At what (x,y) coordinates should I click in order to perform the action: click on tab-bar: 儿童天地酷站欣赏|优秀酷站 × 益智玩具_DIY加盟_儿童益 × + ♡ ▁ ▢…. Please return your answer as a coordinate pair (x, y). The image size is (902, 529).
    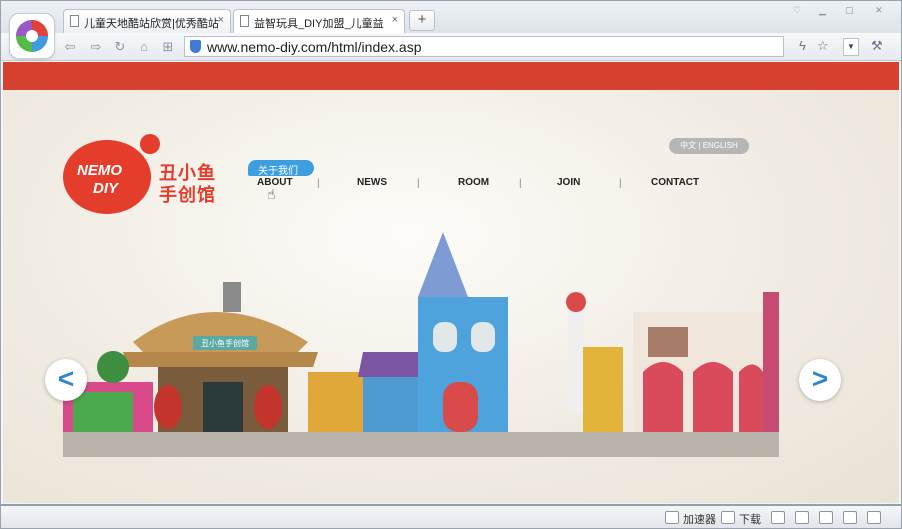
    Looking at the image, I should click on (451, 17).